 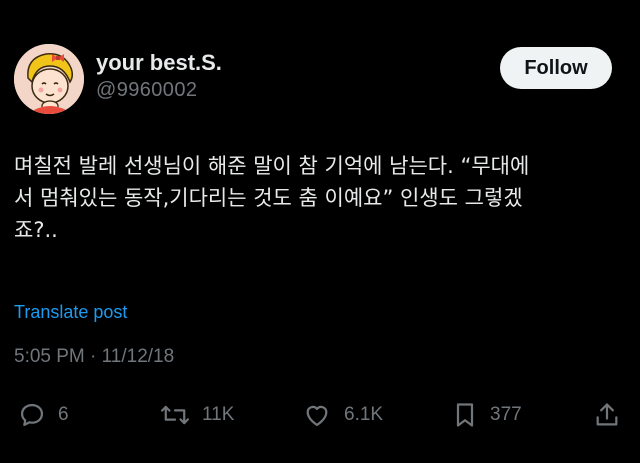 What do you see at coordinates (317, 416) in the screenshot?
I see `heart-icon` at bounding box center [317, 416].